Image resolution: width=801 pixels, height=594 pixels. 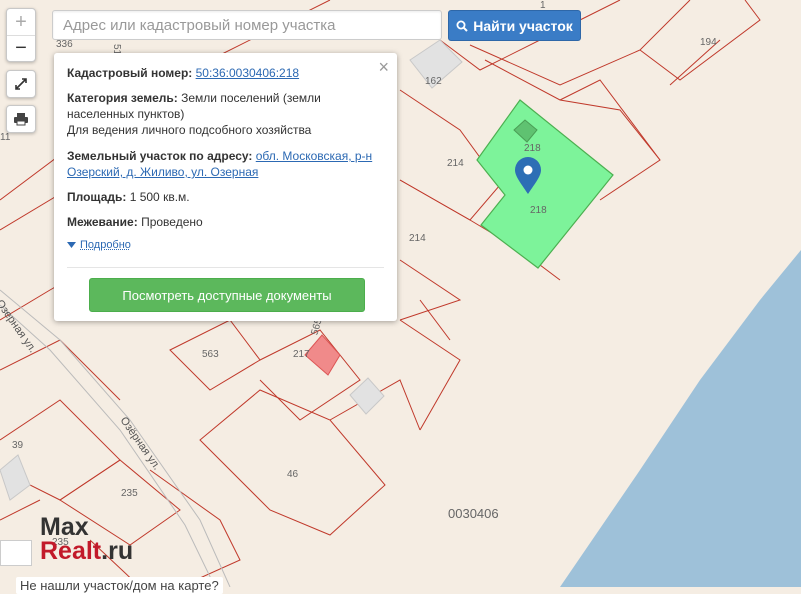 What do you see at coordinates (708, 42) in the screenshot?
I see `parcel-label: 194` at bounding box center [708, 42].